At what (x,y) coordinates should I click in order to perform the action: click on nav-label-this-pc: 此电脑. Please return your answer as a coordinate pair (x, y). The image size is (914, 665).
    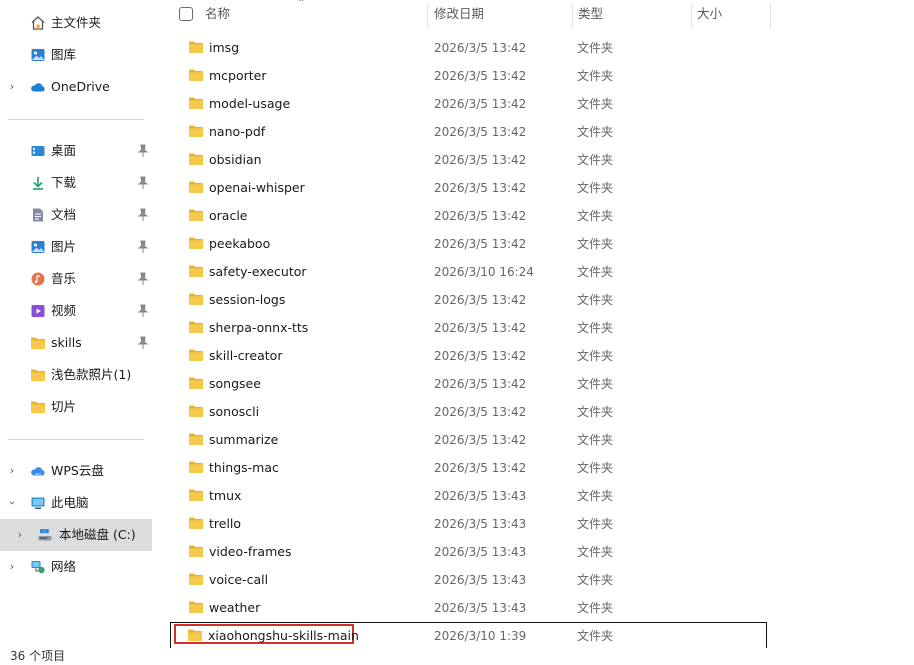
    Looking at the image, I should click on (70, 502).